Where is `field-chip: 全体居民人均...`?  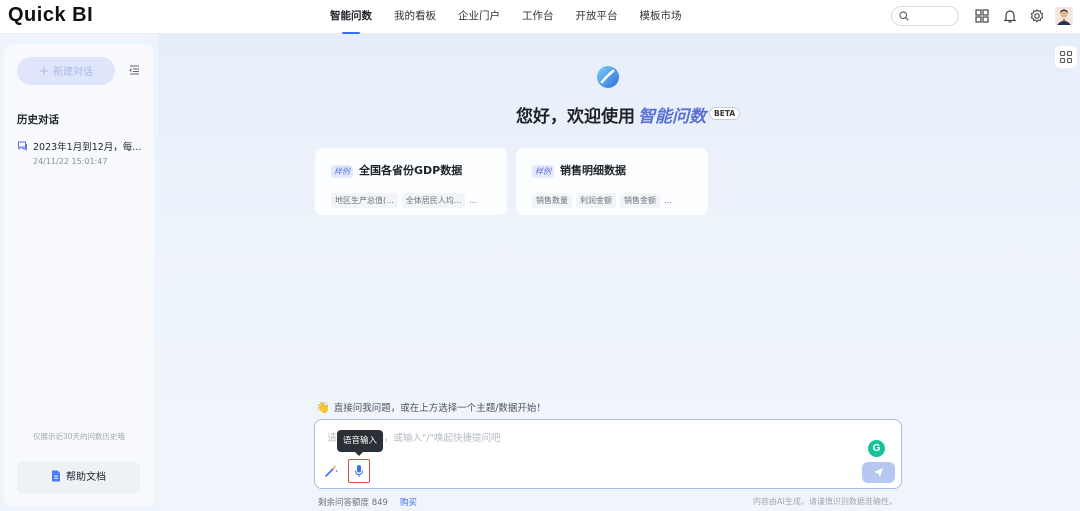
field-chip: 全体居民人均... is located at coordinates (433, 200).